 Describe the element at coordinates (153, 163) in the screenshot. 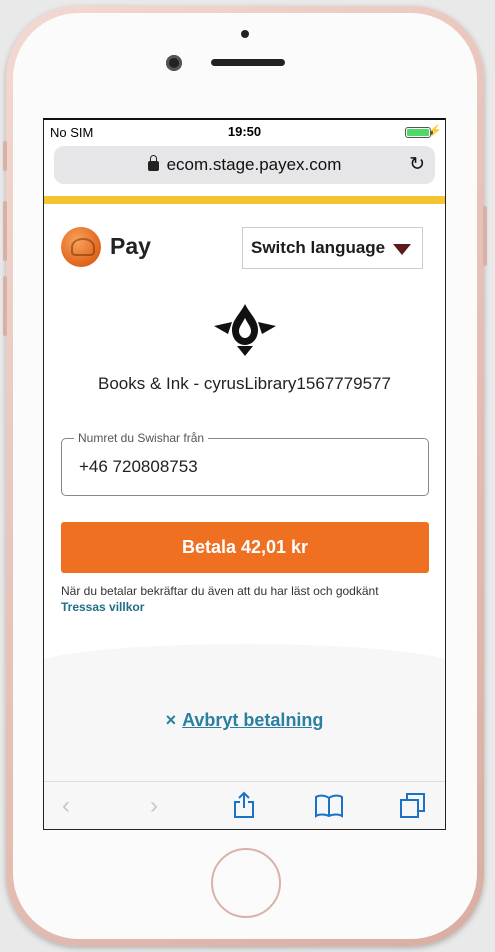

I see `lock-icon` at that location.